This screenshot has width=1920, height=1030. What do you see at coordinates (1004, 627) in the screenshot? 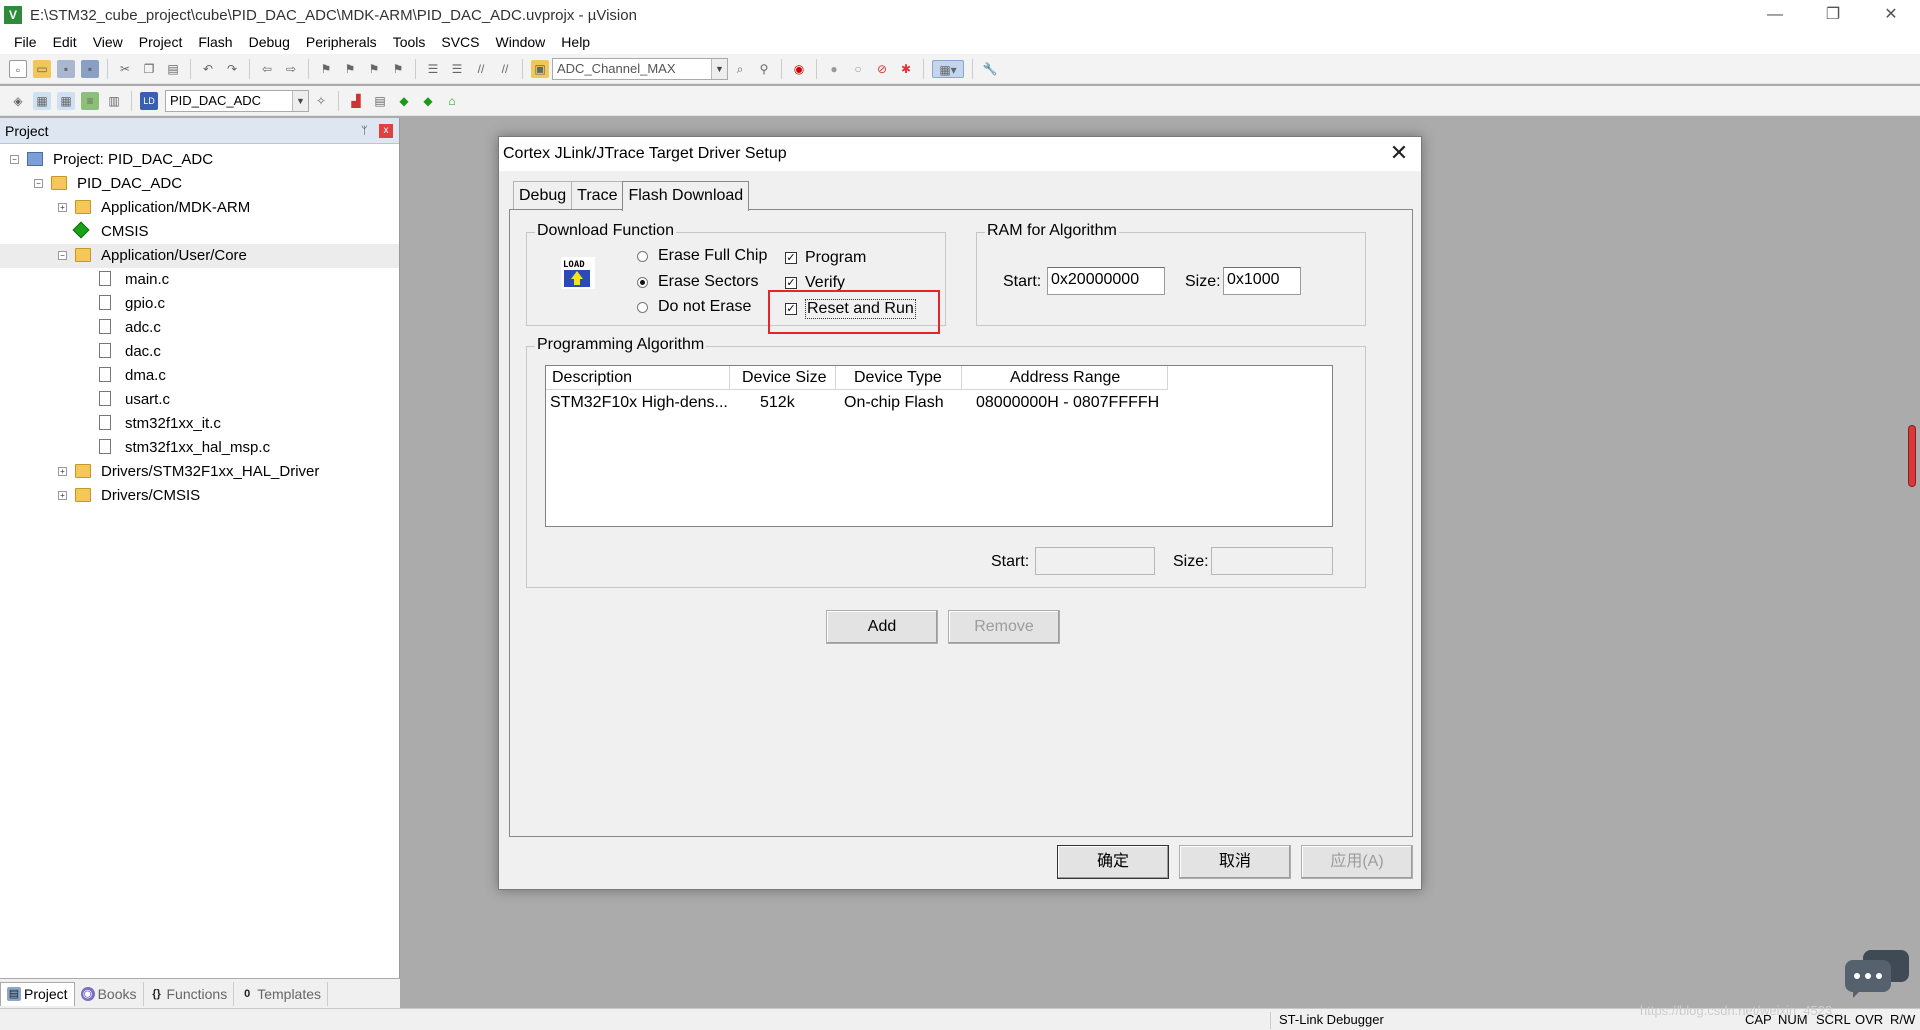
I see `remove-button: Remove` at bounding box center [1004, 627].